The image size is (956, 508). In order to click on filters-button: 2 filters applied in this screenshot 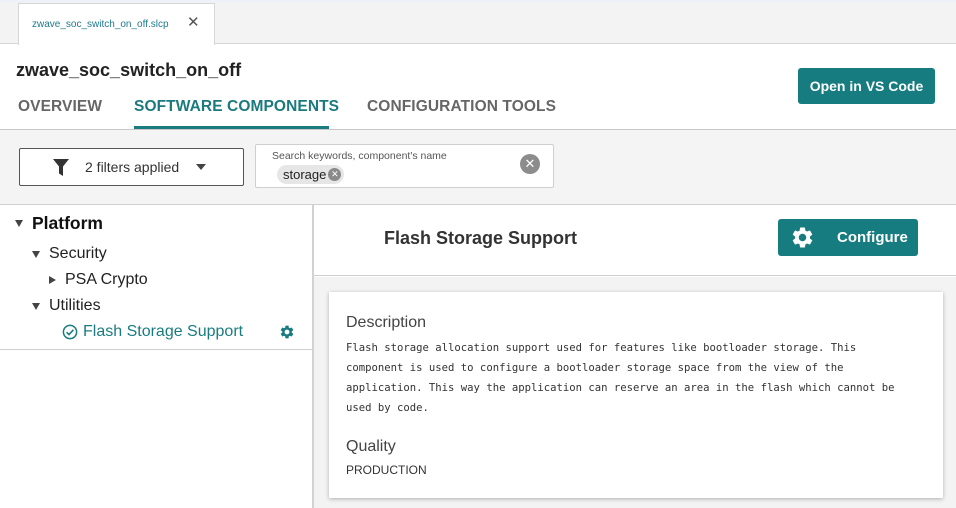, I will do `click(131, 167)`.